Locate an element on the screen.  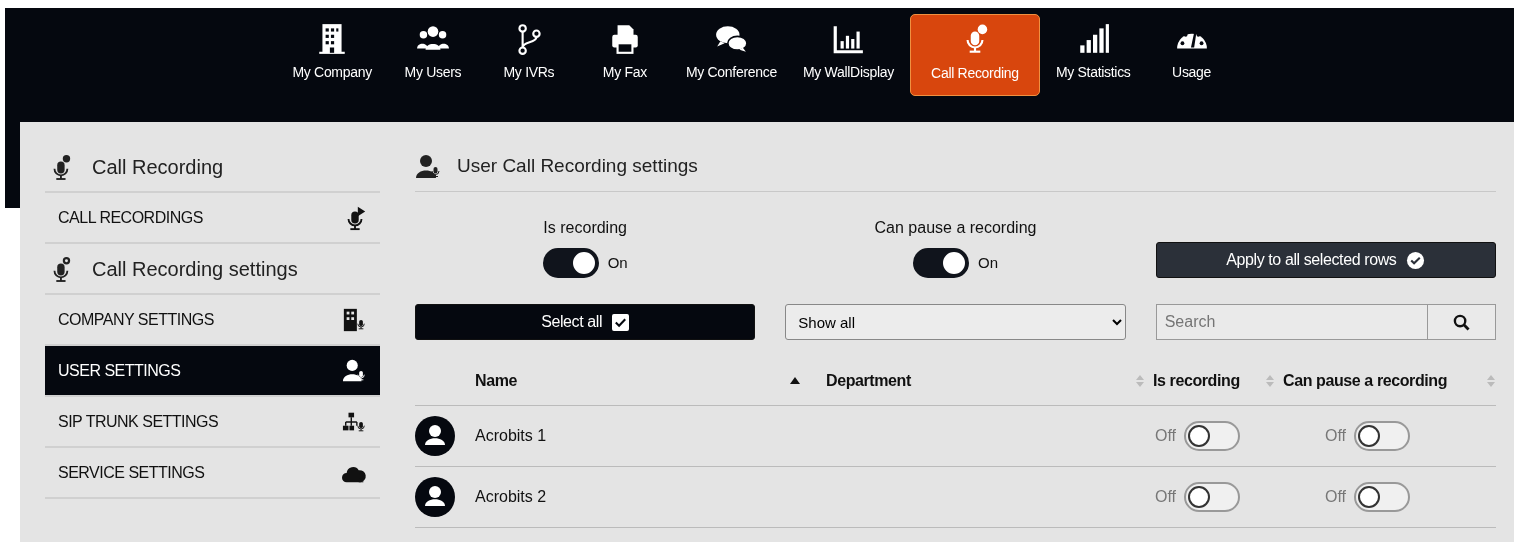
sidebar-item: SERVICE SETTINGS is located at coordinates (212, 473).